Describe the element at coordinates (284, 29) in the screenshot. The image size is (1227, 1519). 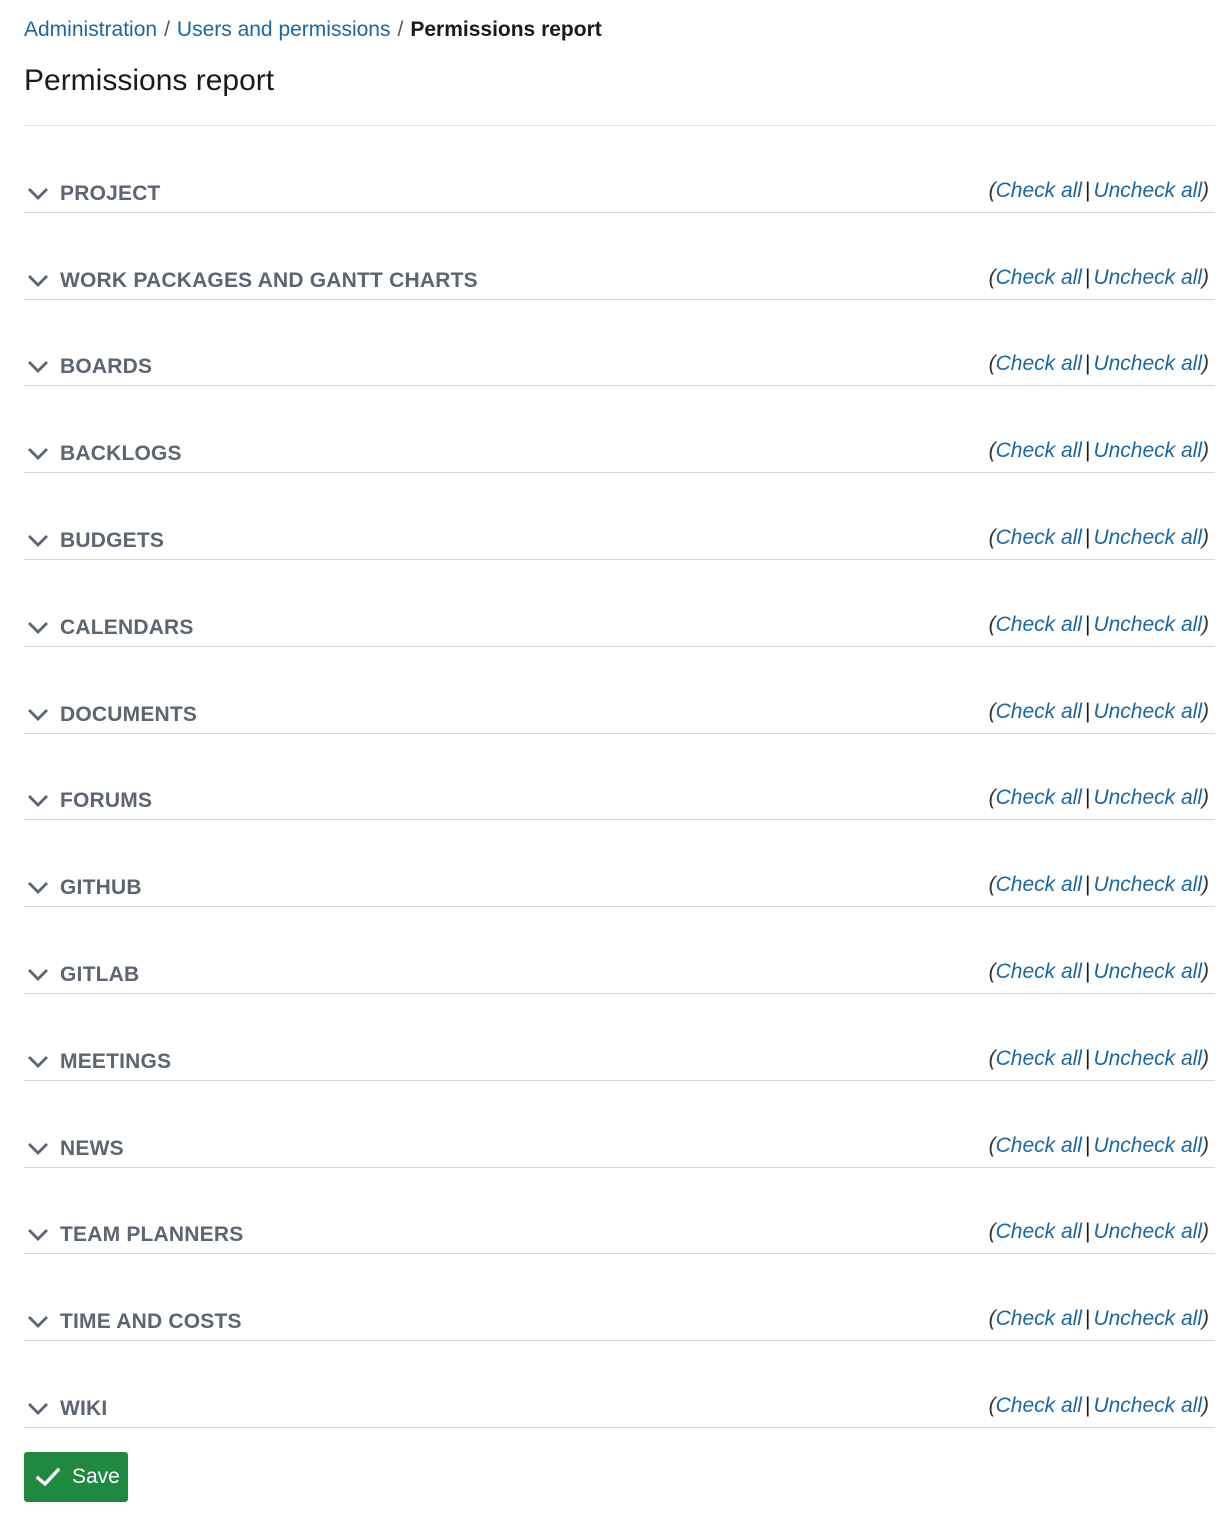
I see `breadcrumb-link-users-and-permissions: Users and permissions` at that location.